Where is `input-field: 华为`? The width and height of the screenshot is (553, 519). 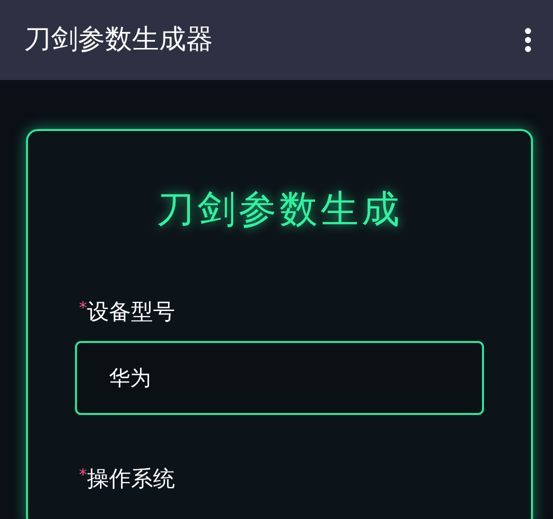 input-field: 华为 is located at coordinates (279, 378).